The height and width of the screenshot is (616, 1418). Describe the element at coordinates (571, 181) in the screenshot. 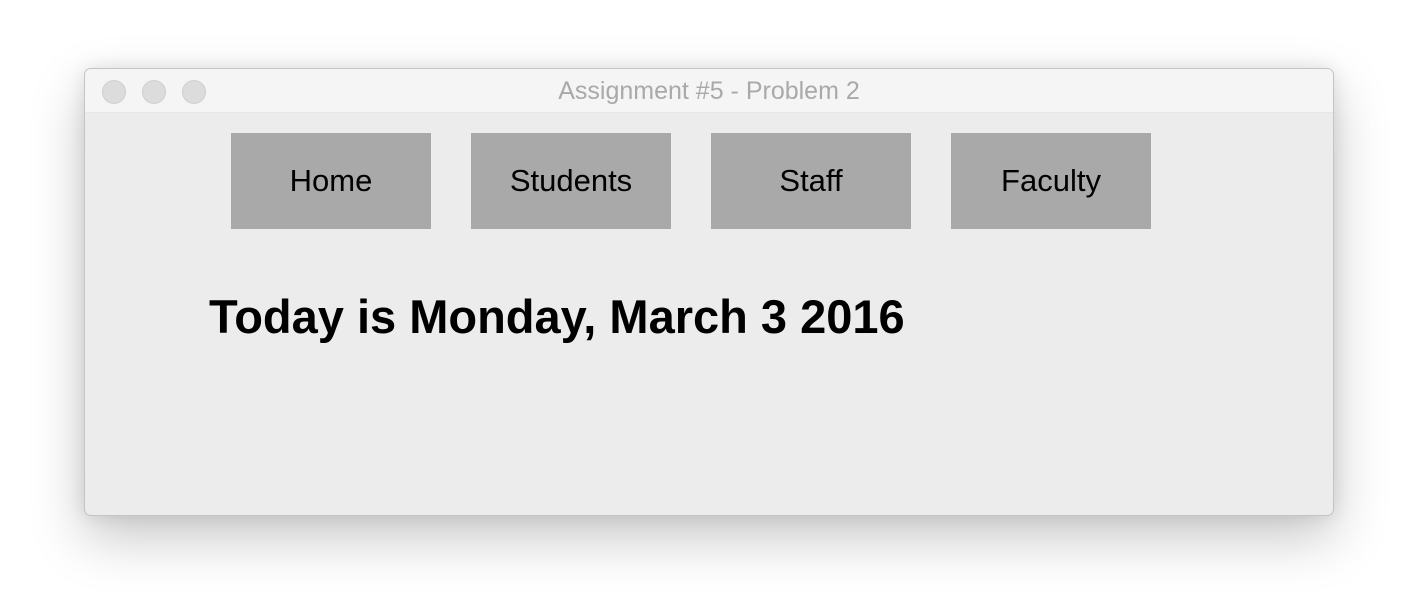

I see `students-button: Students` at that location.